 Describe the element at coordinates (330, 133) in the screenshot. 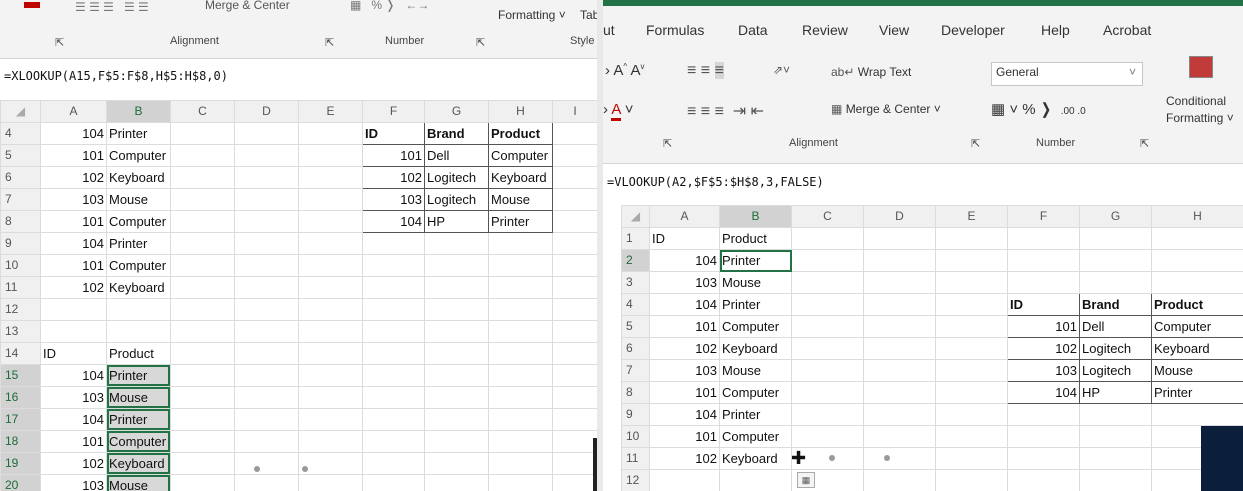

I see `cell-e4` at that location.